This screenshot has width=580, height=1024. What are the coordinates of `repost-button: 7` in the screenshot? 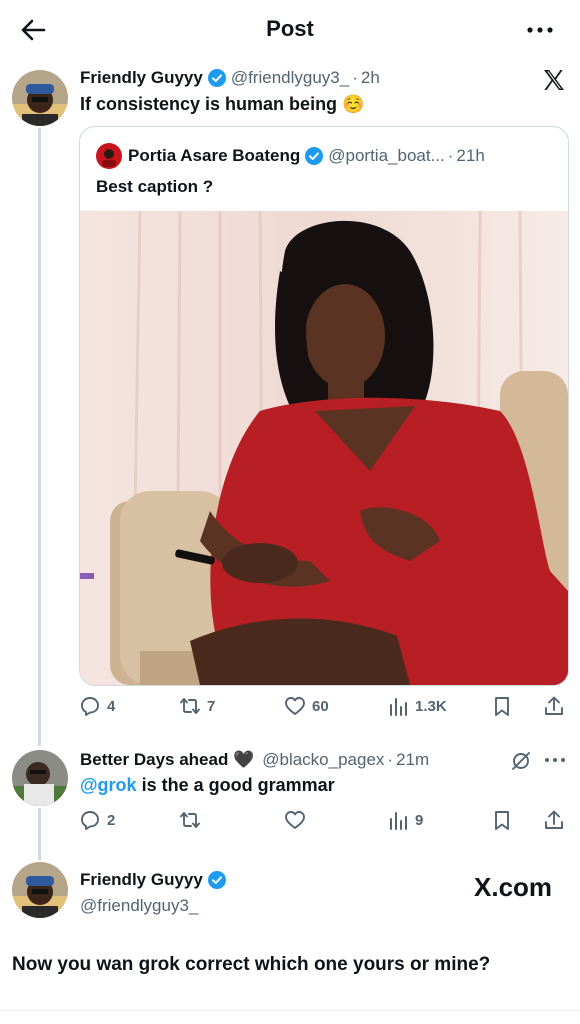 It's located at (197, 706).